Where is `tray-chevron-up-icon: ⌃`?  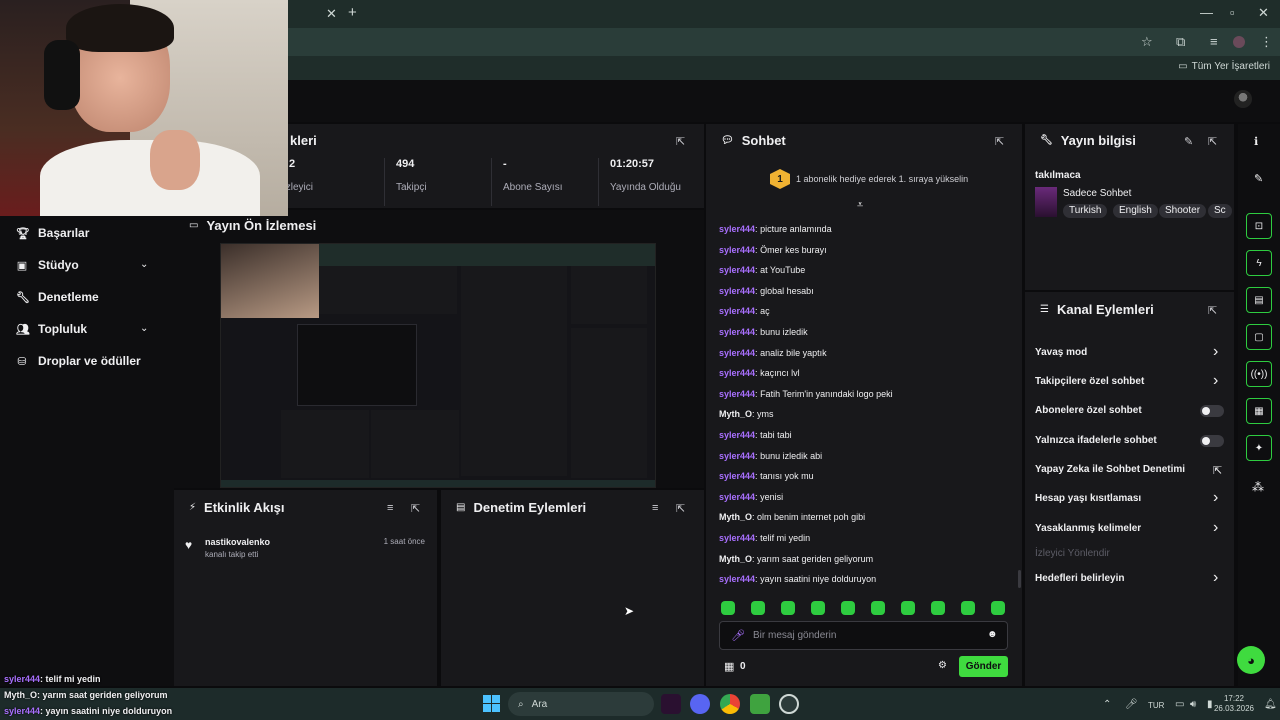
tray-chevron-up-icon: ⌃ is located at coordinates (1107, 705).